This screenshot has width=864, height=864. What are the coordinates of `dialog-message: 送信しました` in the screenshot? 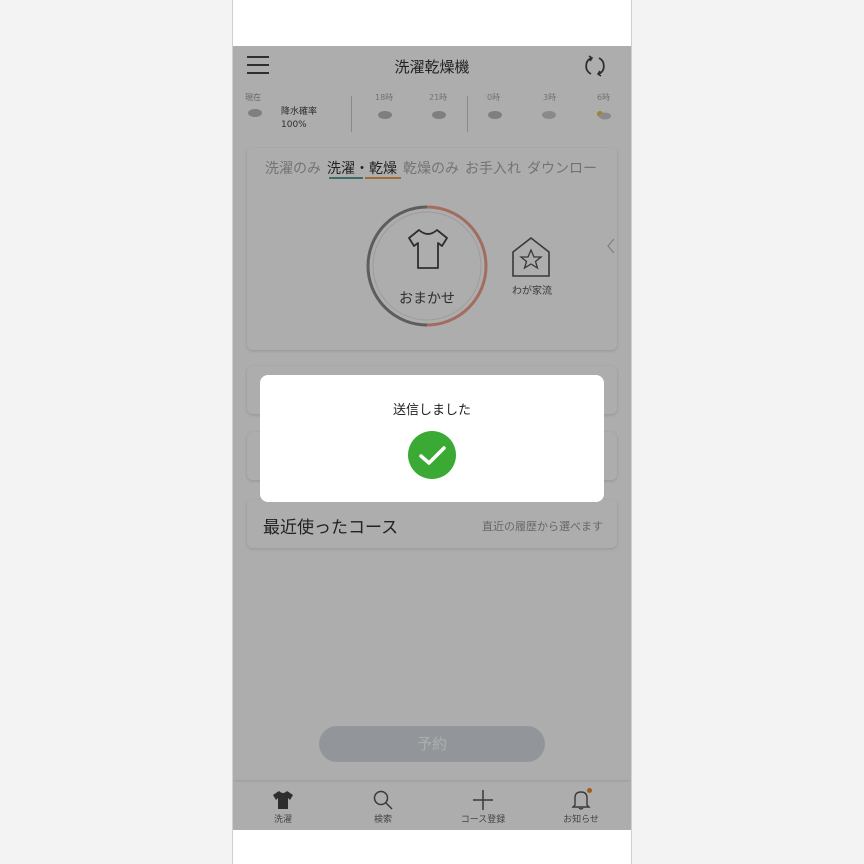 It's located at (431, 410).